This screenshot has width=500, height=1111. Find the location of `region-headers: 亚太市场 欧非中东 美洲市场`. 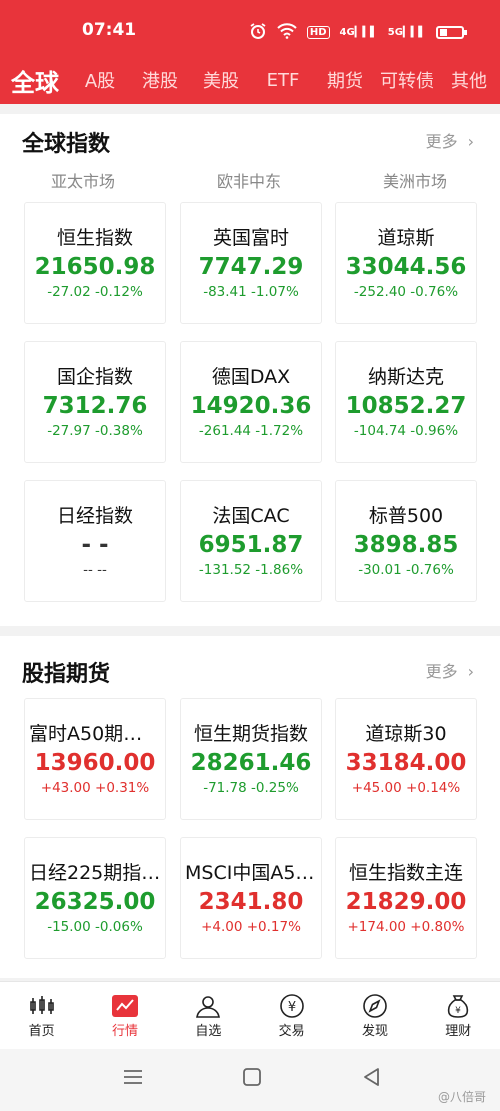

region-headers: 亚太市场 欧非中东 美洲市场 is located at coordinates (250, 180).